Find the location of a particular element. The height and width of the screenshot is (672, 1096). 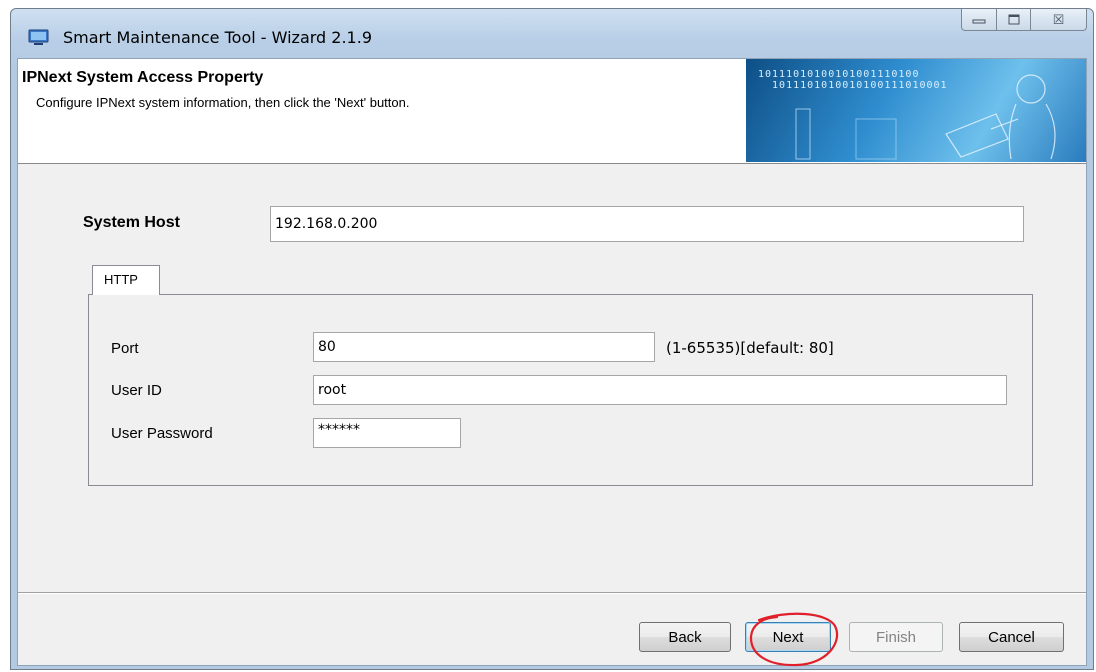

system-host-input: 192.168.0.200 is located at coordinates (647, 224).